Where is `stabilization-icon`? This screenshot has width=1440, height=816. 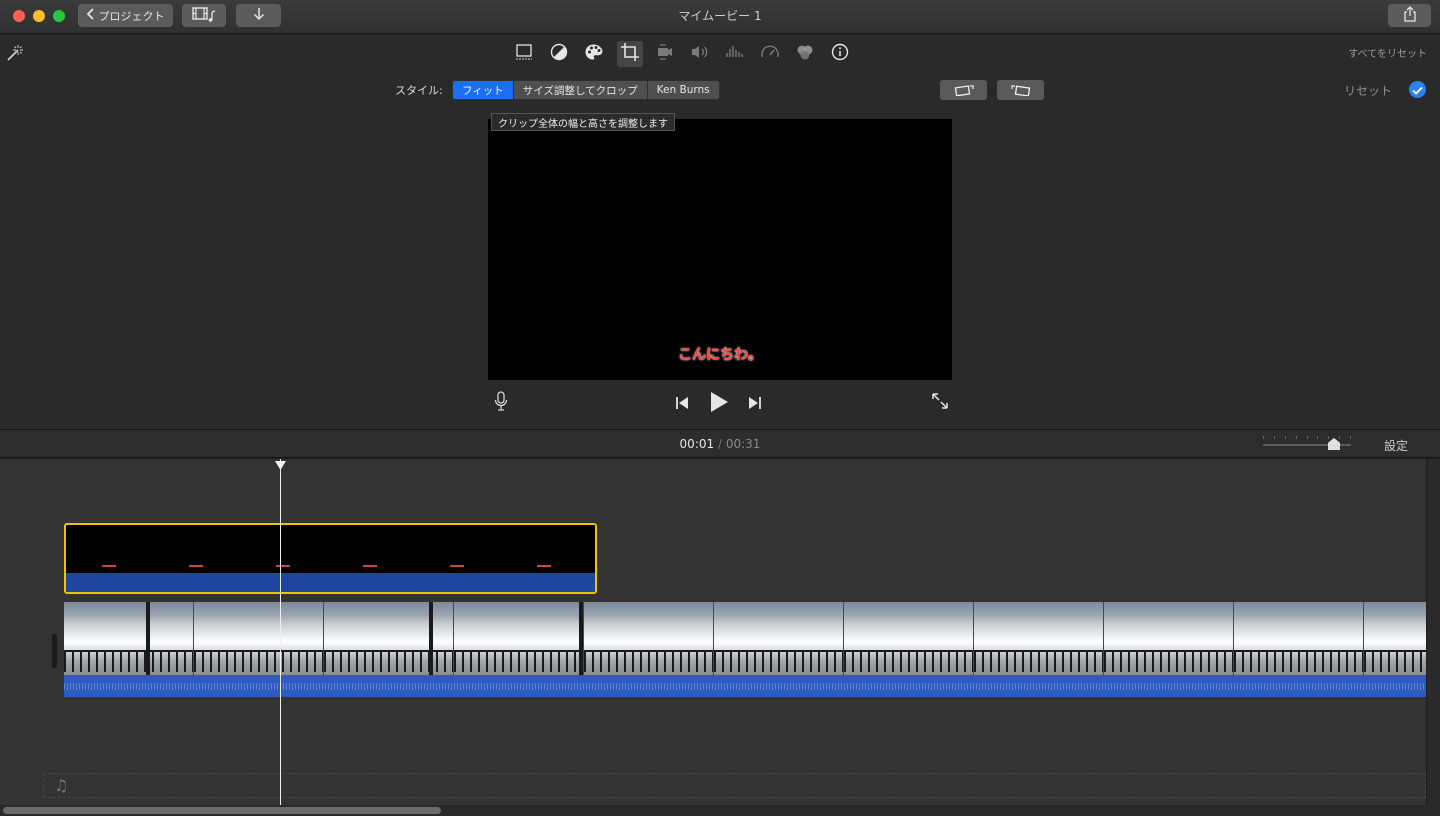 stabilization-icon is located at coordinates (665, 54).